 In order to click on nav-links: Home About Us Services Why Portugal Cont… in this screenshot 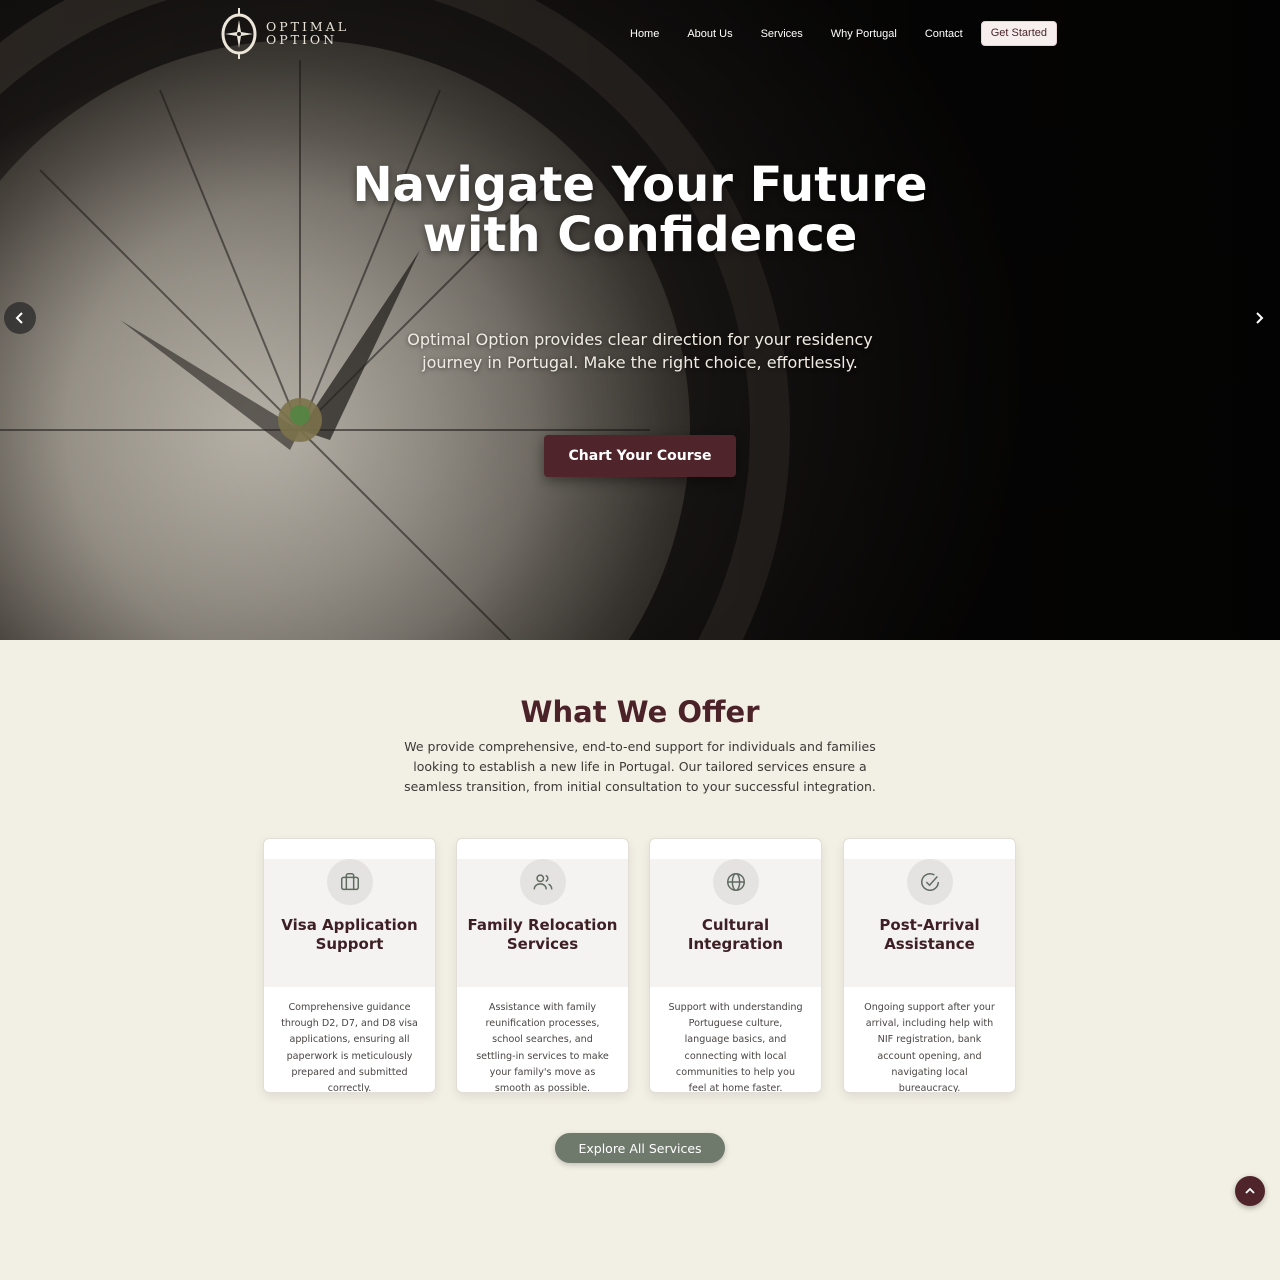, I will do `click(843, 33)`.